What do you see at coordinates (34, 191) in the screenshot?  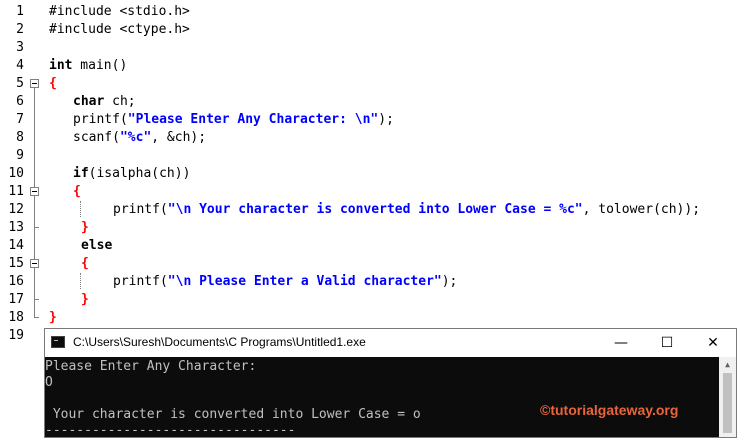 I see `fold-toggle-if` at bounding box center [34, 191].